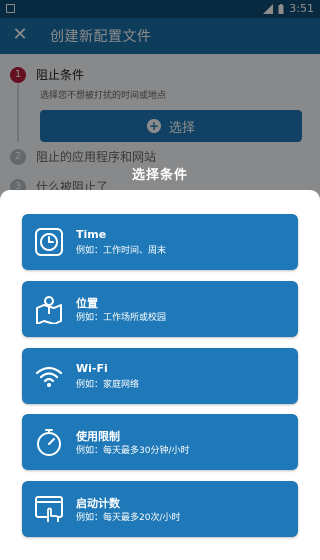 The height and width of the screenshot is (560, 320). Describe the element at coordinates (160, 376) in the screenshot. I see `option-wifi: Wi-Fi 例如：家庭网络` at that location.